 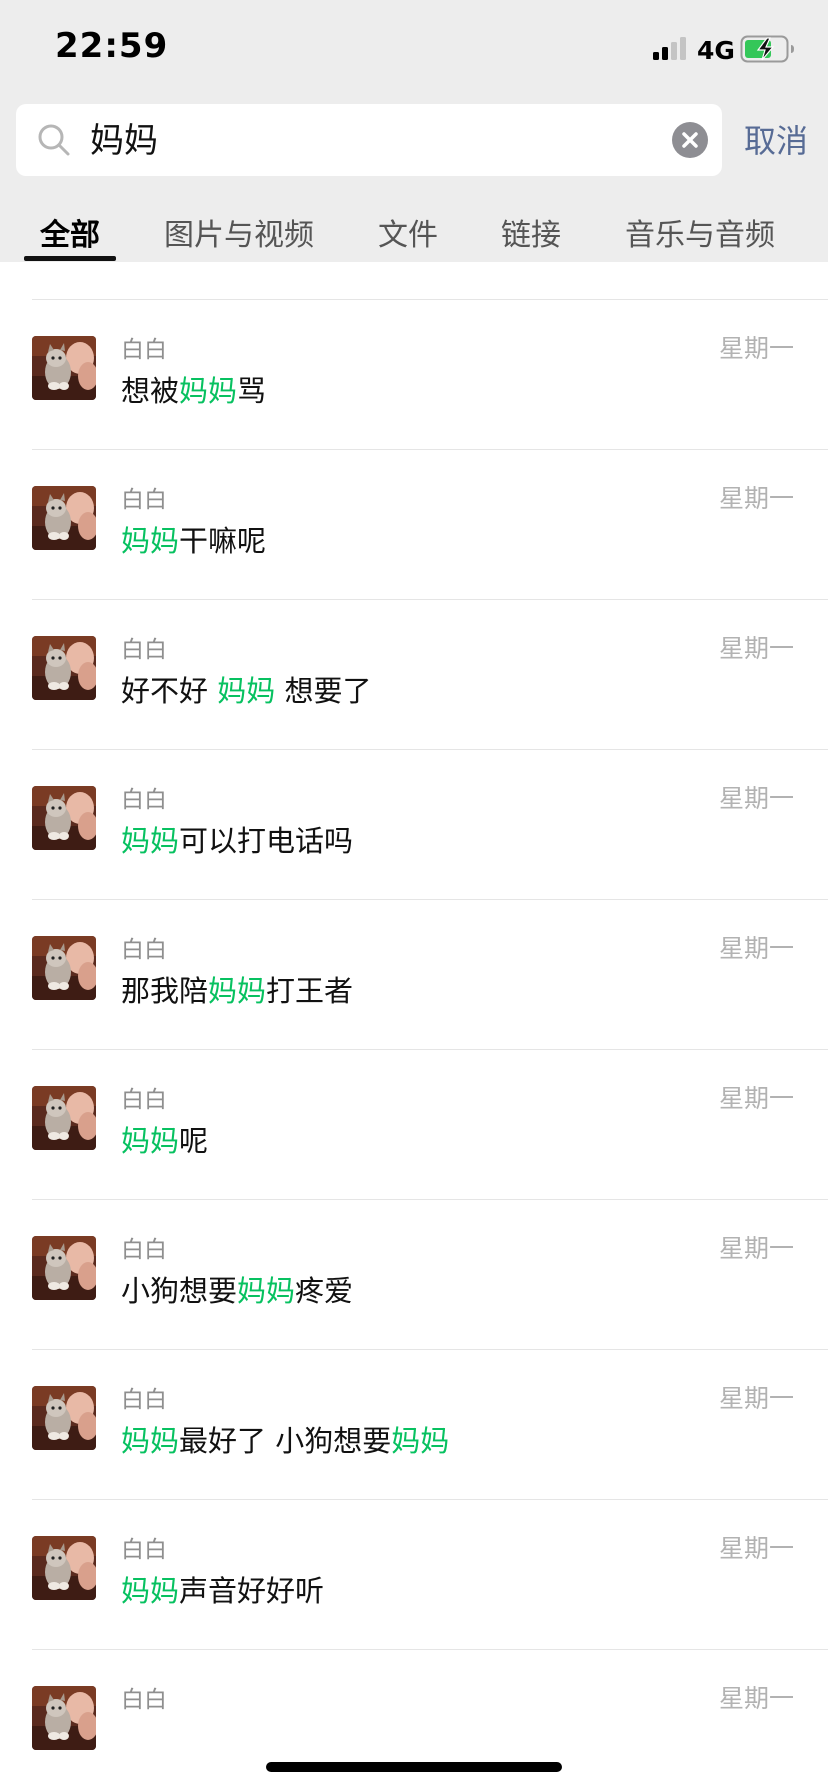 I want to click on tab-all: 全部, so click(x=70, y=232).